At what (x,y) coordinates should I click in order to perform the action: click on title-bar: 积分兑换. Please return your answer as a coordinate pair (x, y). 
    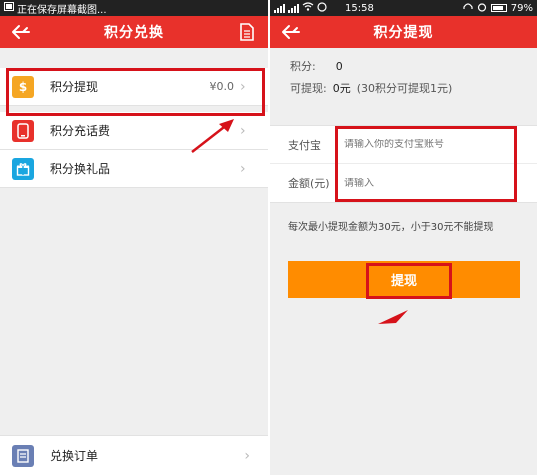
    Looking at the image, I should click on (134, 32).